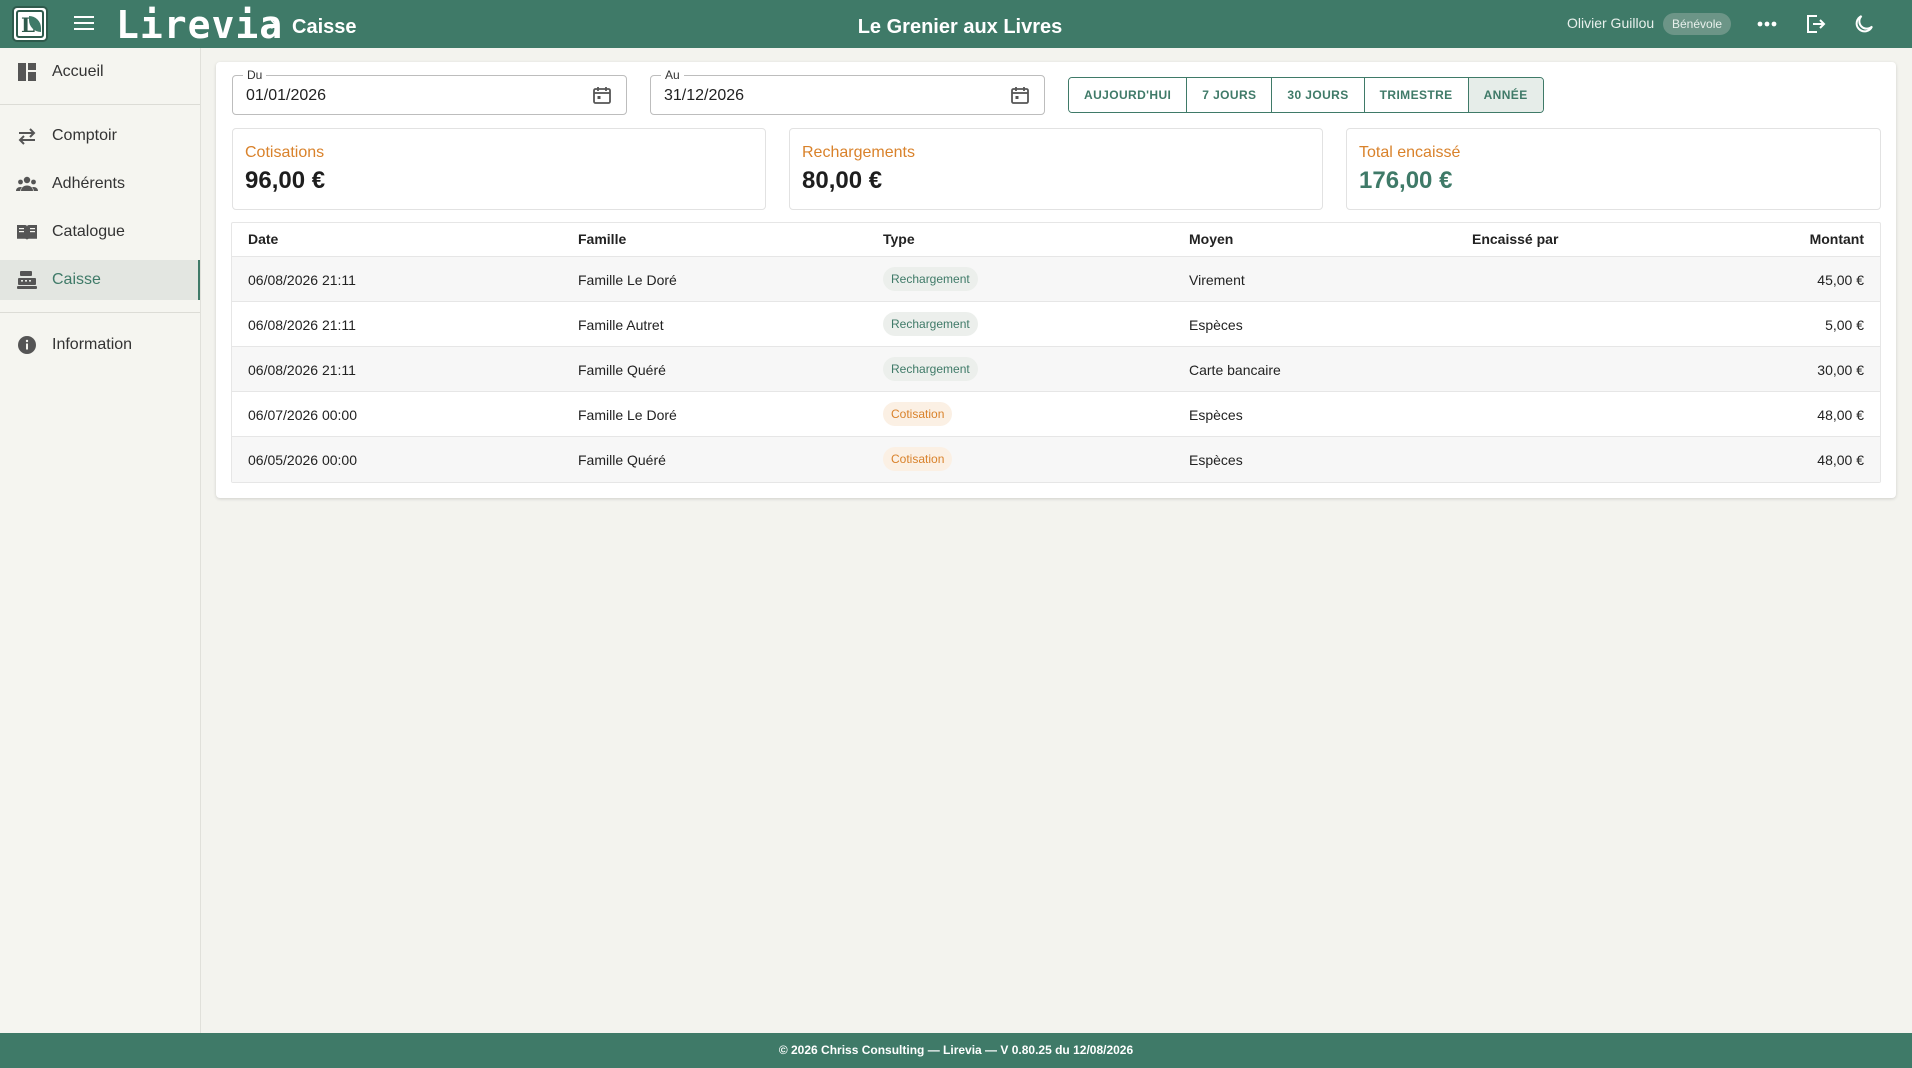  What do you see at coordinates (27, 280) in the screenshot?
I see `cash-register-icon` at bounding box center [27, 280].